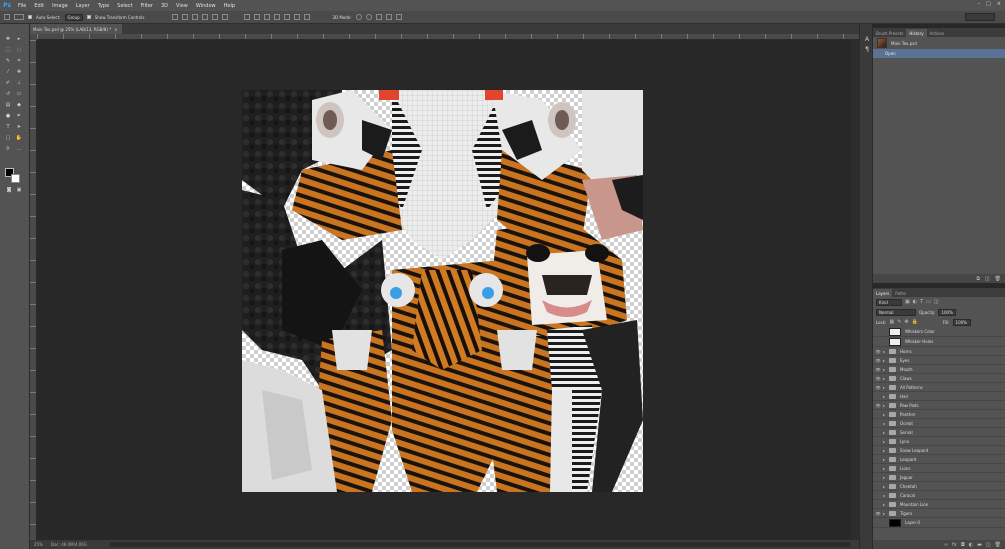 The height and width of the screenshot is (549, 1005). Describe the element at coordinates (947, 312) in the screenshot. I see `opacity-input: 100%` at that location.